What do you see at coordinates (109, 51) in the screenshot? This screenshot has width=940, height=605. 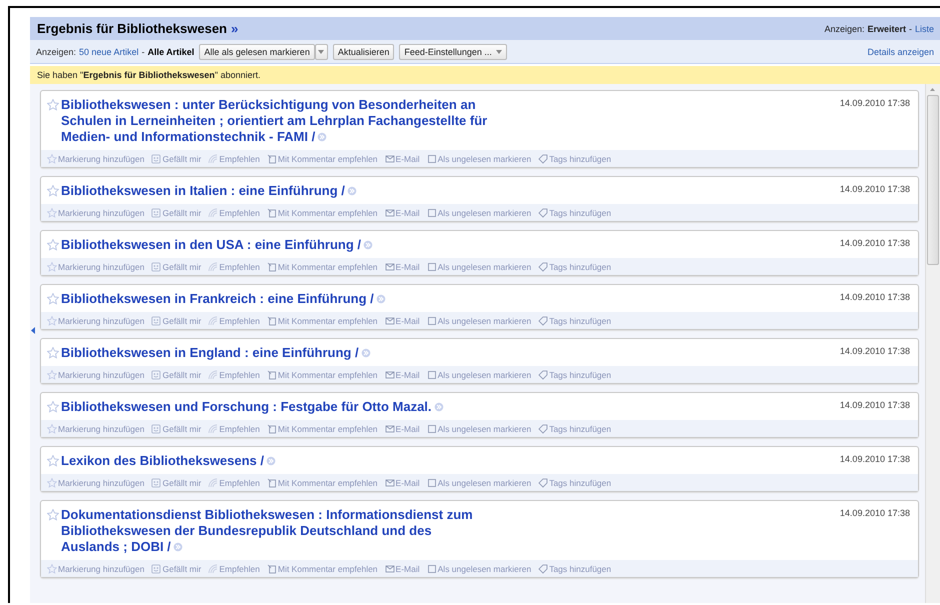 I see `filter-link: 50 neue Artikel` at bounding box center [109, 51].